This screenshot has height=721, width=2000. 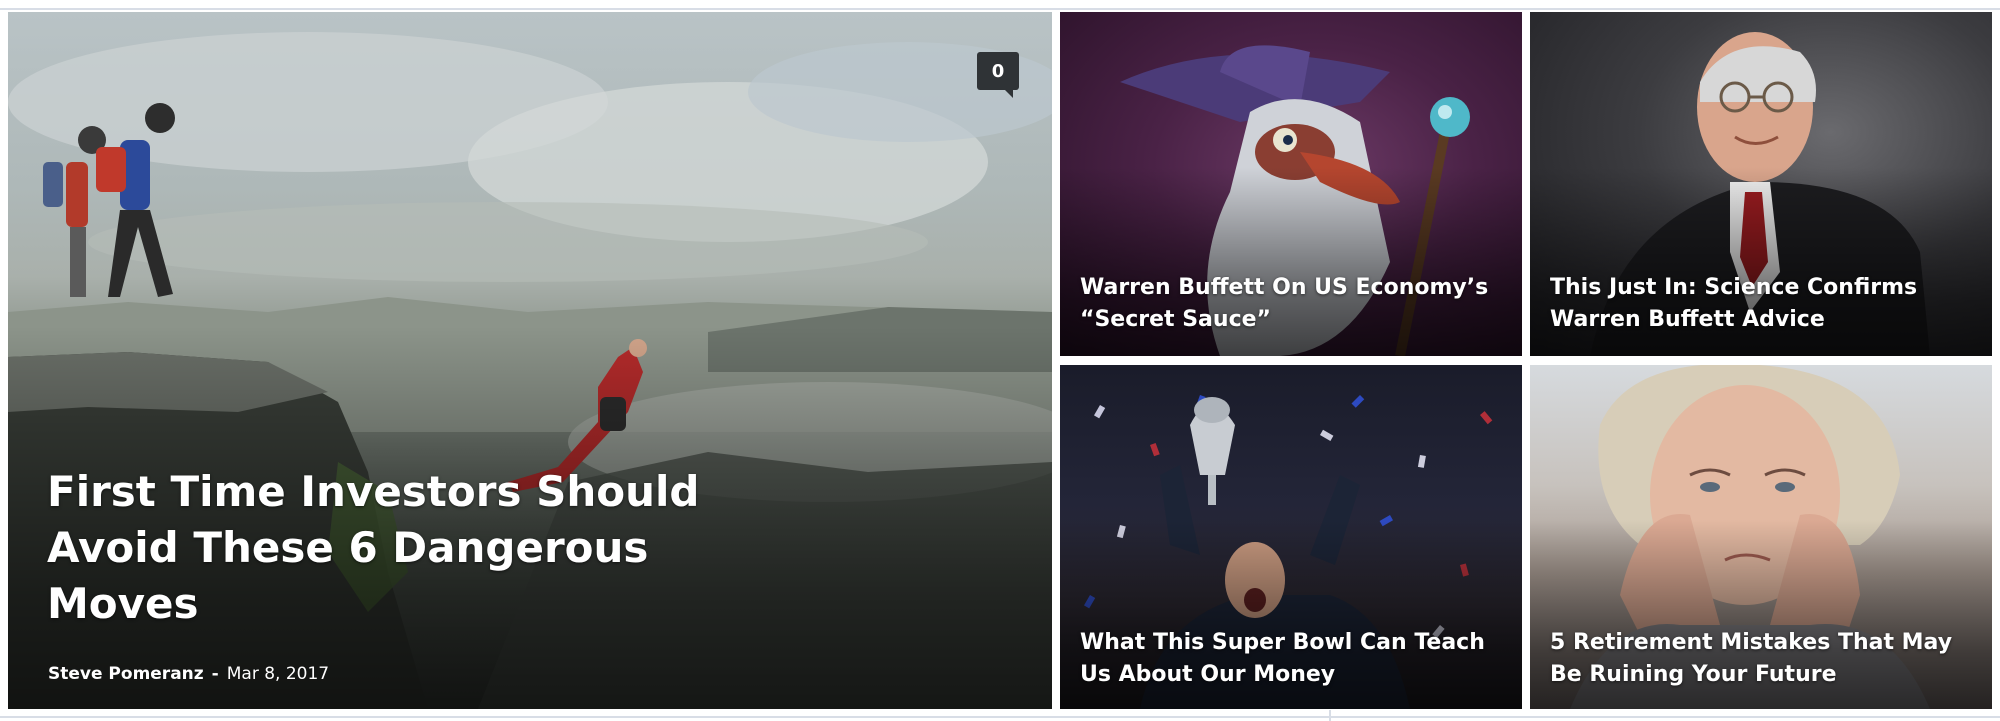 I want to click on article-byline: Steve Pomeranz - Mar 8, 2017, so click(x=188, y=674).